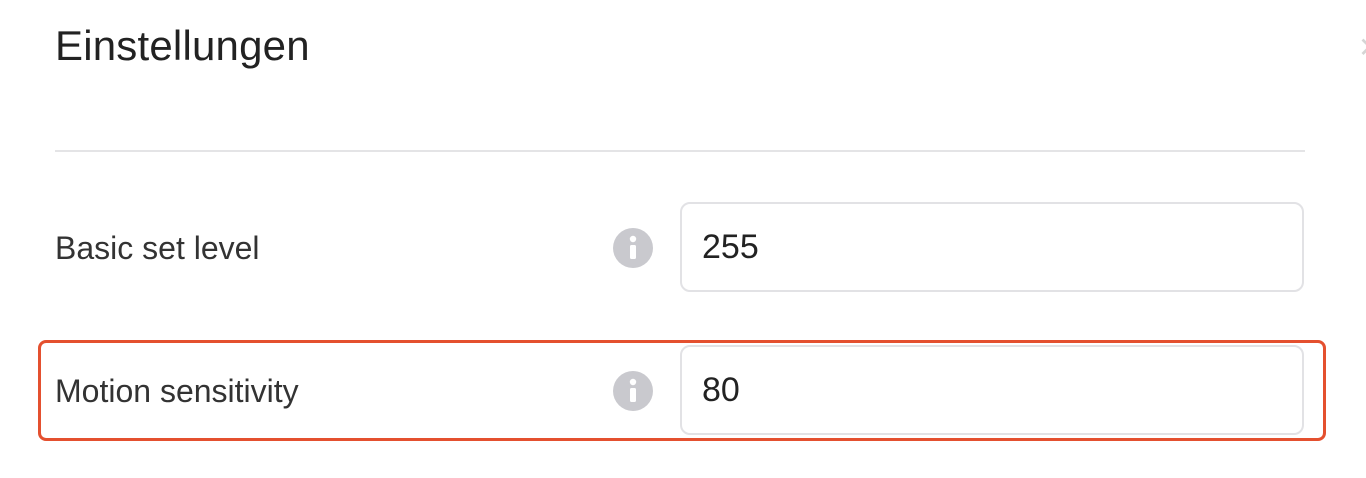  I want to click on divider, so click(680, 151).